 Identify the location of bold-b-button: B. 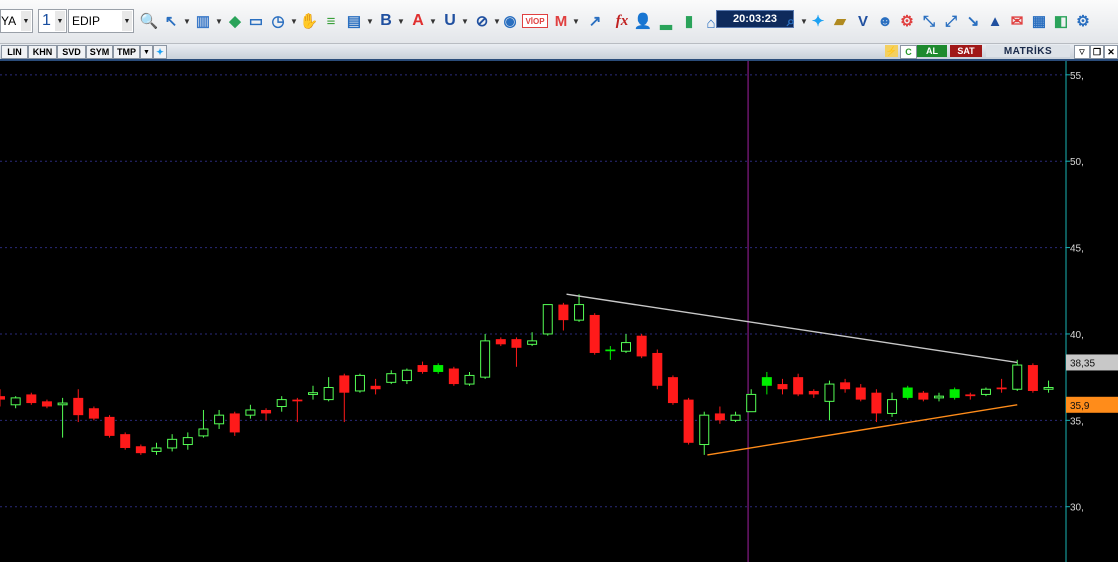
(386, 21).